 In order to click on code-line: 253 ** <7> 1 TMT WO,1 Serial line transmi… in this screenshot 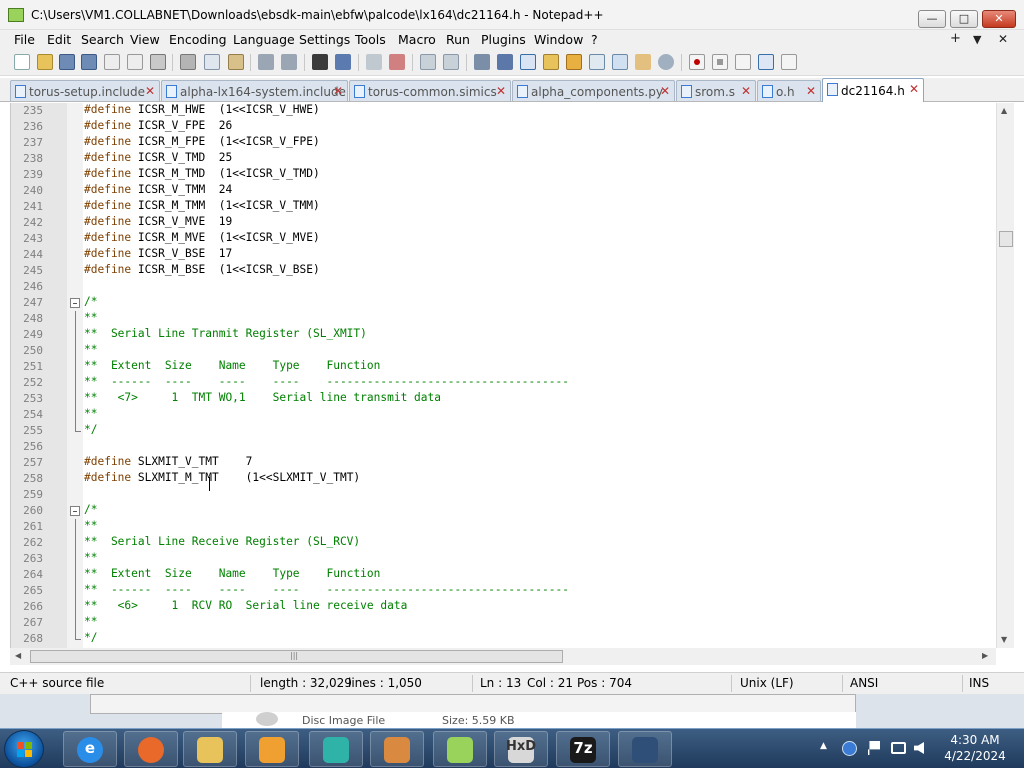, I will do `click(503, 399)`.